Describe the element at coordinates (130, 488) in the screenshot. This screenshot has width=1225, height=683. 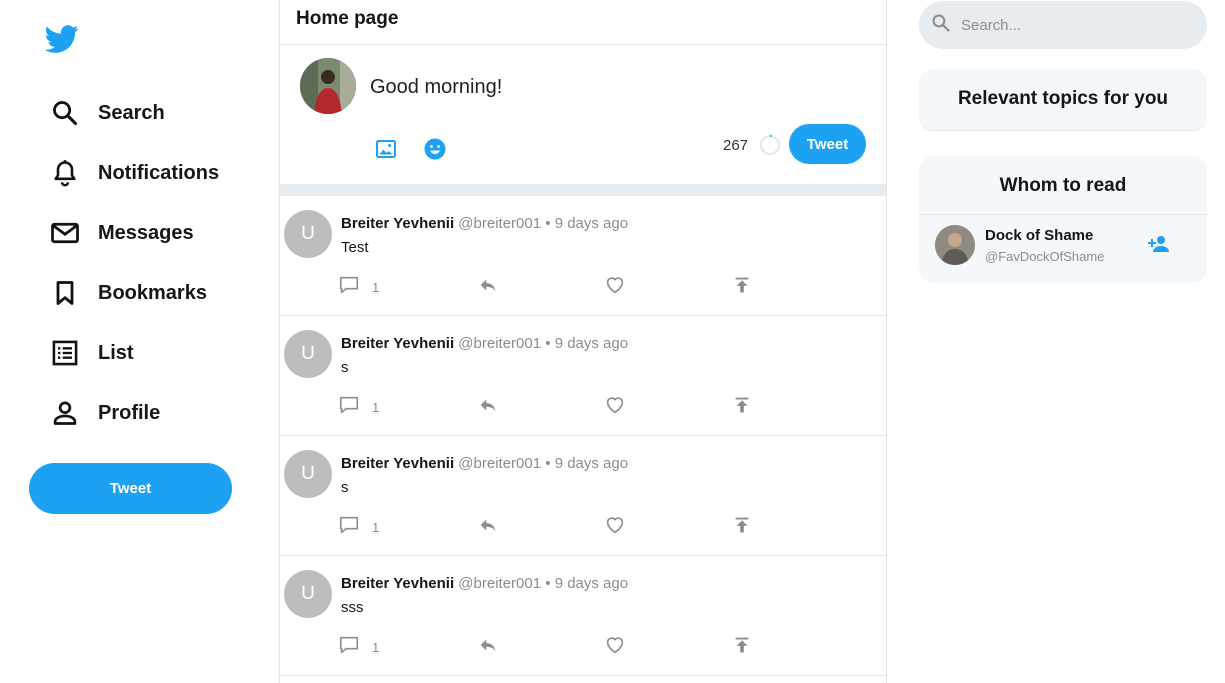
I see `sidebar-tweet-button: Tweet` at that location.